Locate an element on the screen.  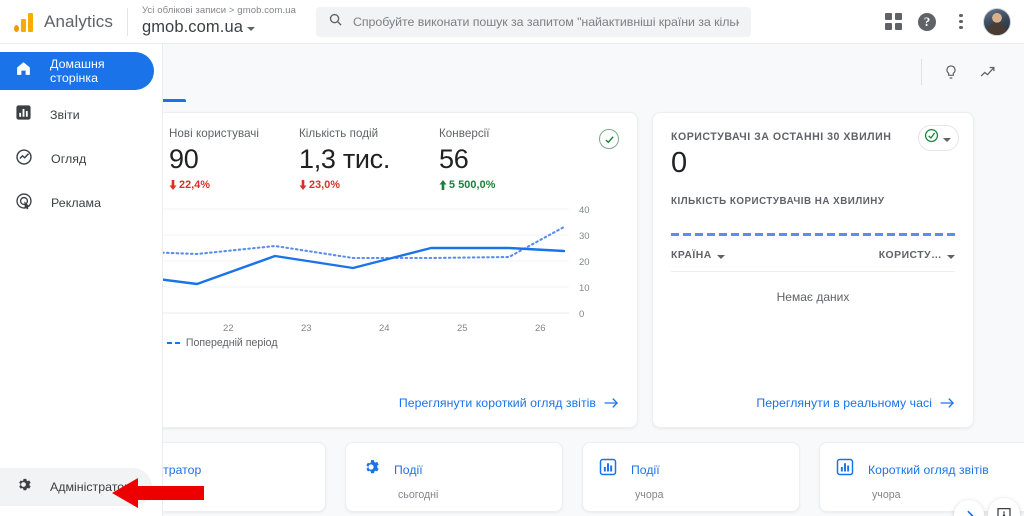
svg-text: 10 is located at coordinates (584, 288).